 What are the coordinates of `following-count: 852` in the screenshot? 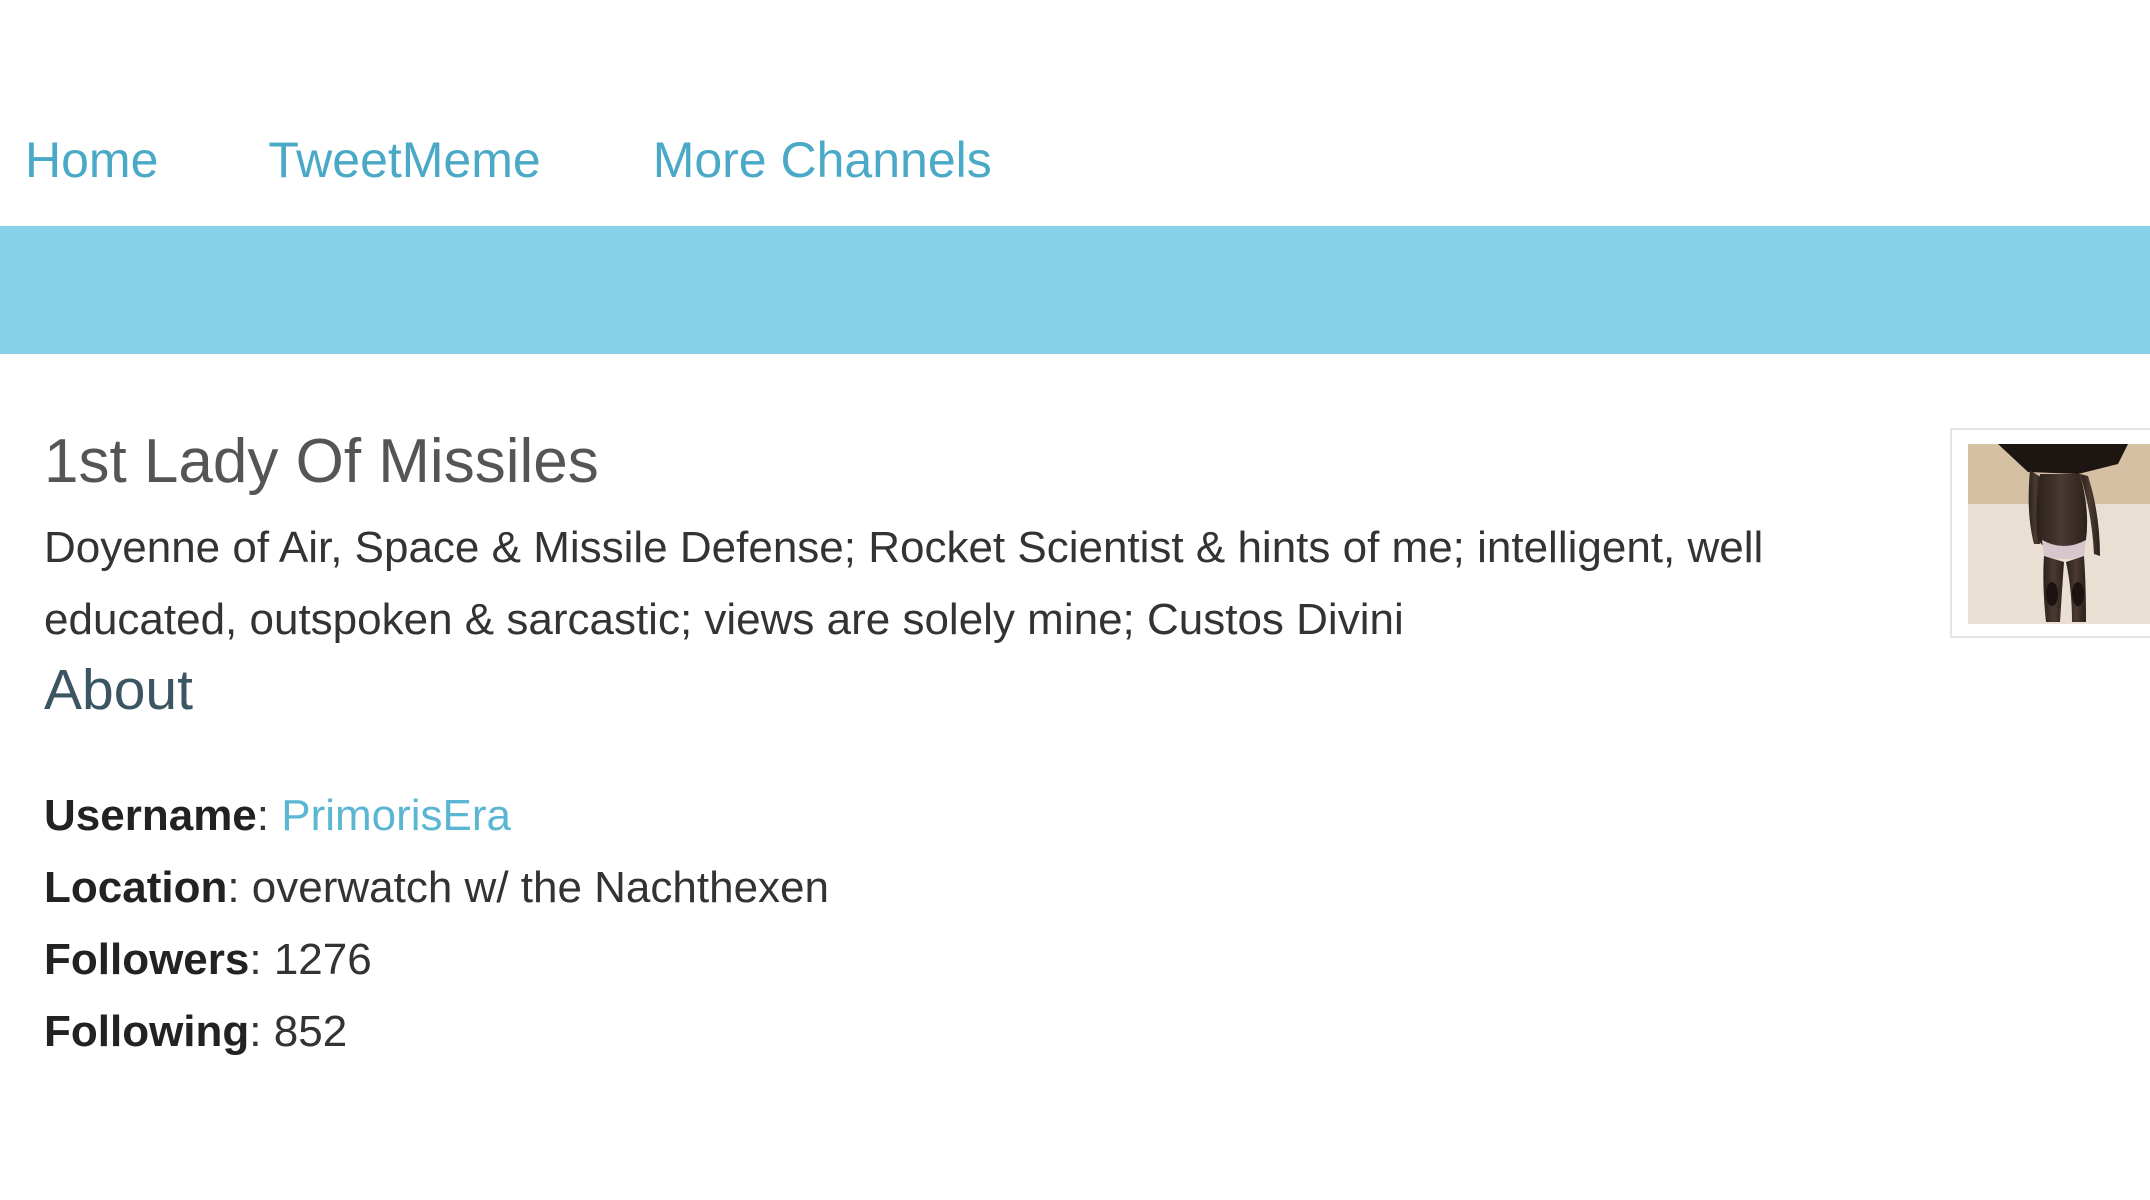 It's located at (310, 1031).